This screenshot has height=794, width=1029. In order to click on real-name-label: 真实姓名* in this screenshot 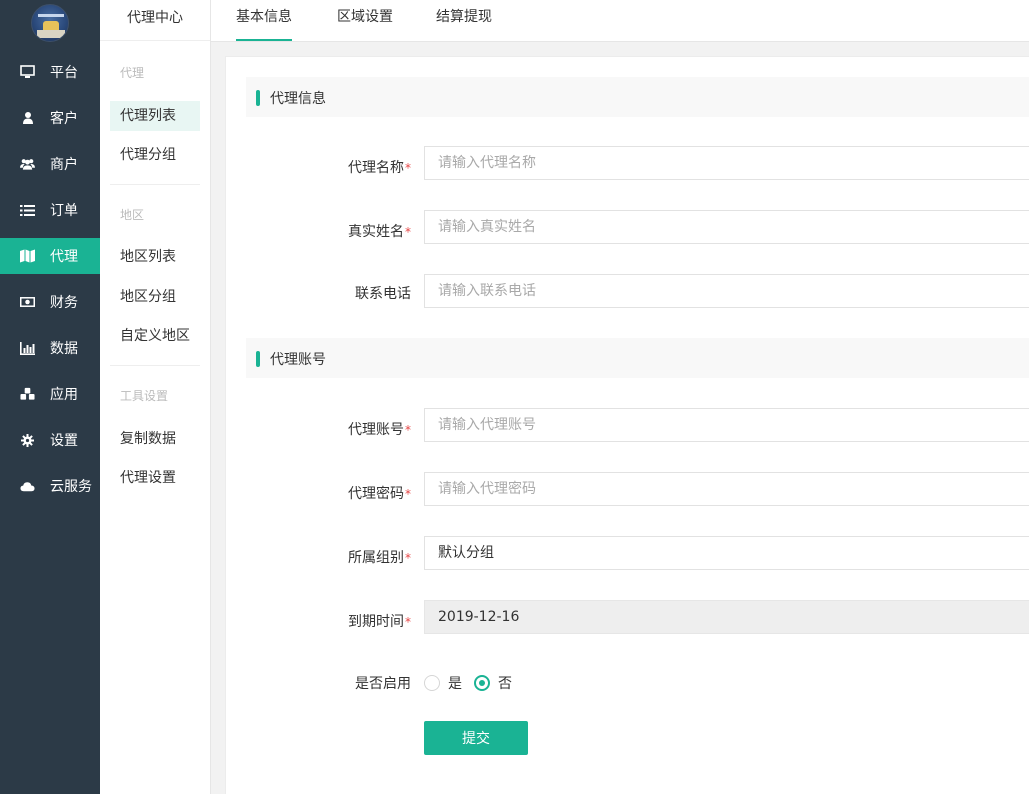, I will do `click(318, 231)`.